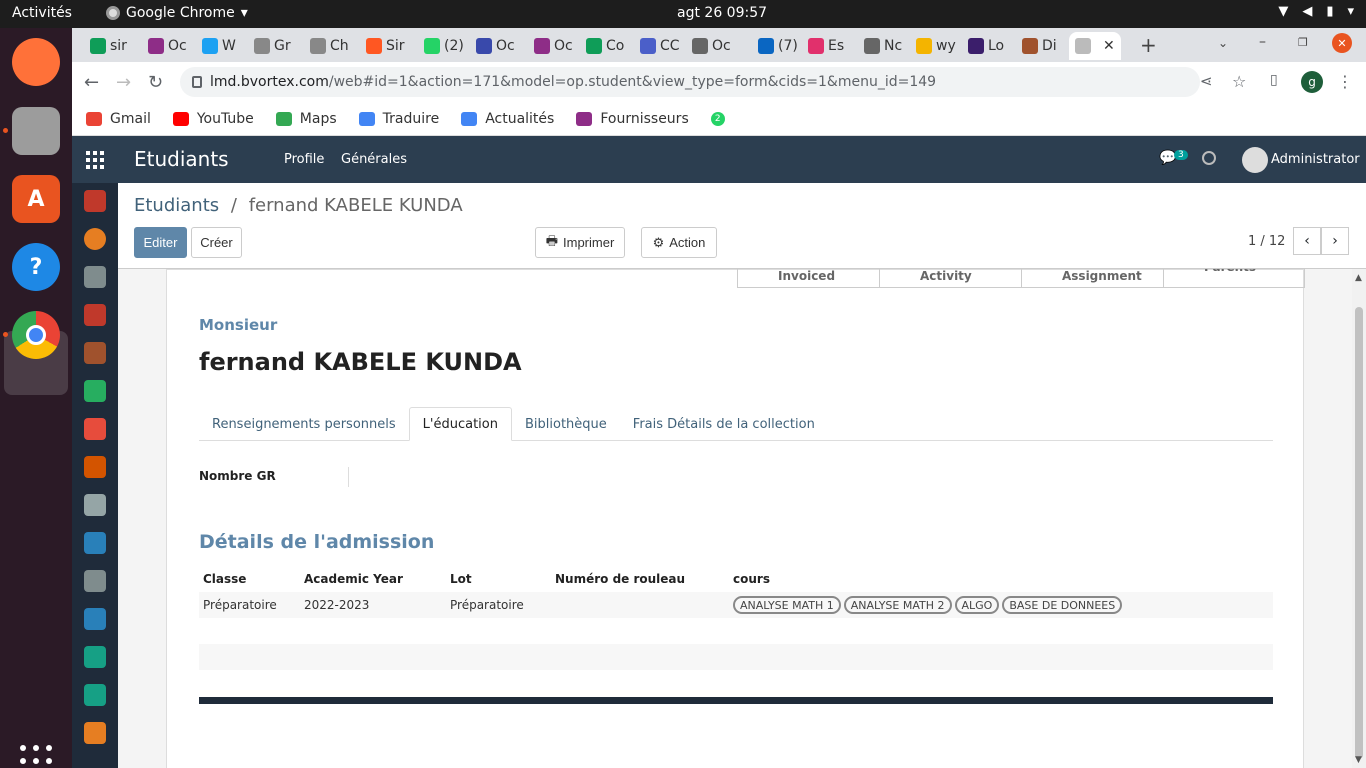  I want to click on app-brand: Etudiants, so click(181, 159).